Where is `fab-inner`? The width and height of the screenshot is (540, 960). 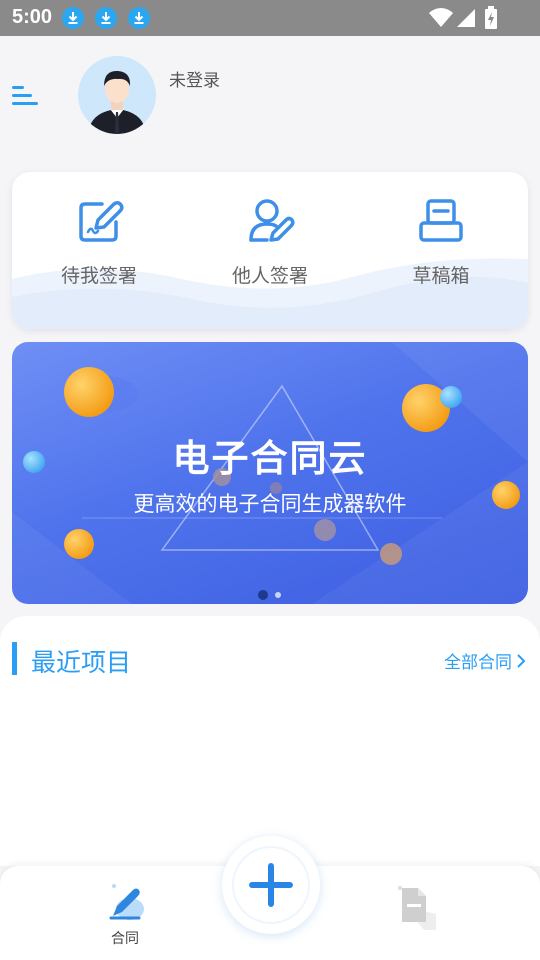
fab-inner is located at coordinates (271, 885).